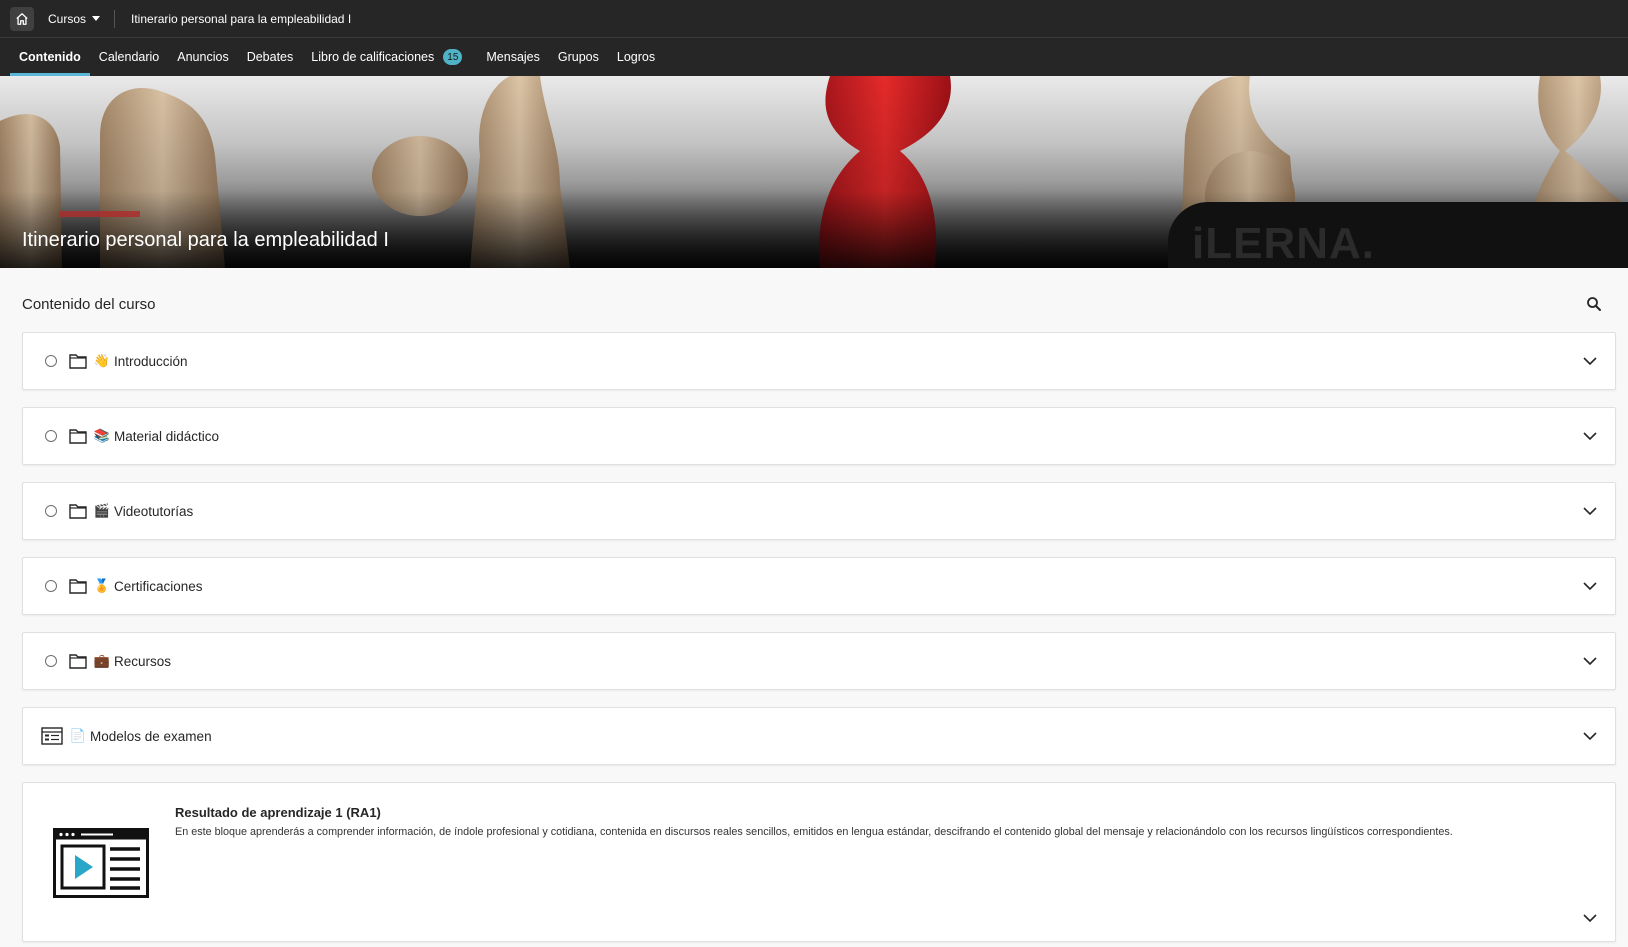 The image size is (1628, 947). I want to click on tab-libro-de-calificaciones: Libro de calificaciones 15, so click(386, 57).